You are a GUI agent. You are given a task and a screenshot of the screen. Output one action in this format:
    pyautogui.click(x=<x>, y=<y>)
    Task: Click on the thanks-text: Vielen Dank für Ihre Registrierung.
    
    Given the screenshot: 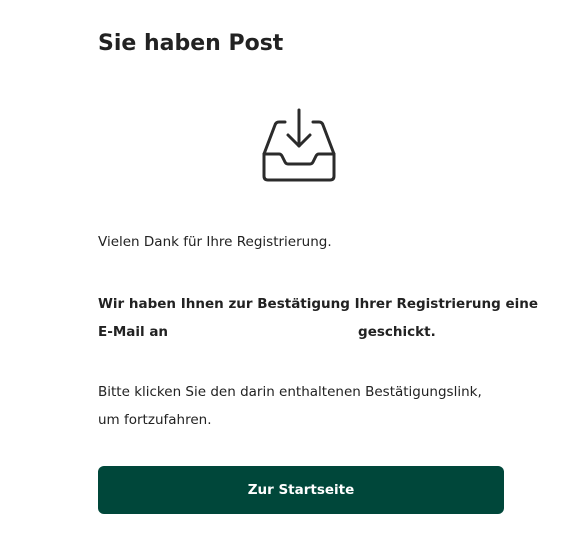 What is the action you would take?
    pyautogui.click(x=215, y=242)
    